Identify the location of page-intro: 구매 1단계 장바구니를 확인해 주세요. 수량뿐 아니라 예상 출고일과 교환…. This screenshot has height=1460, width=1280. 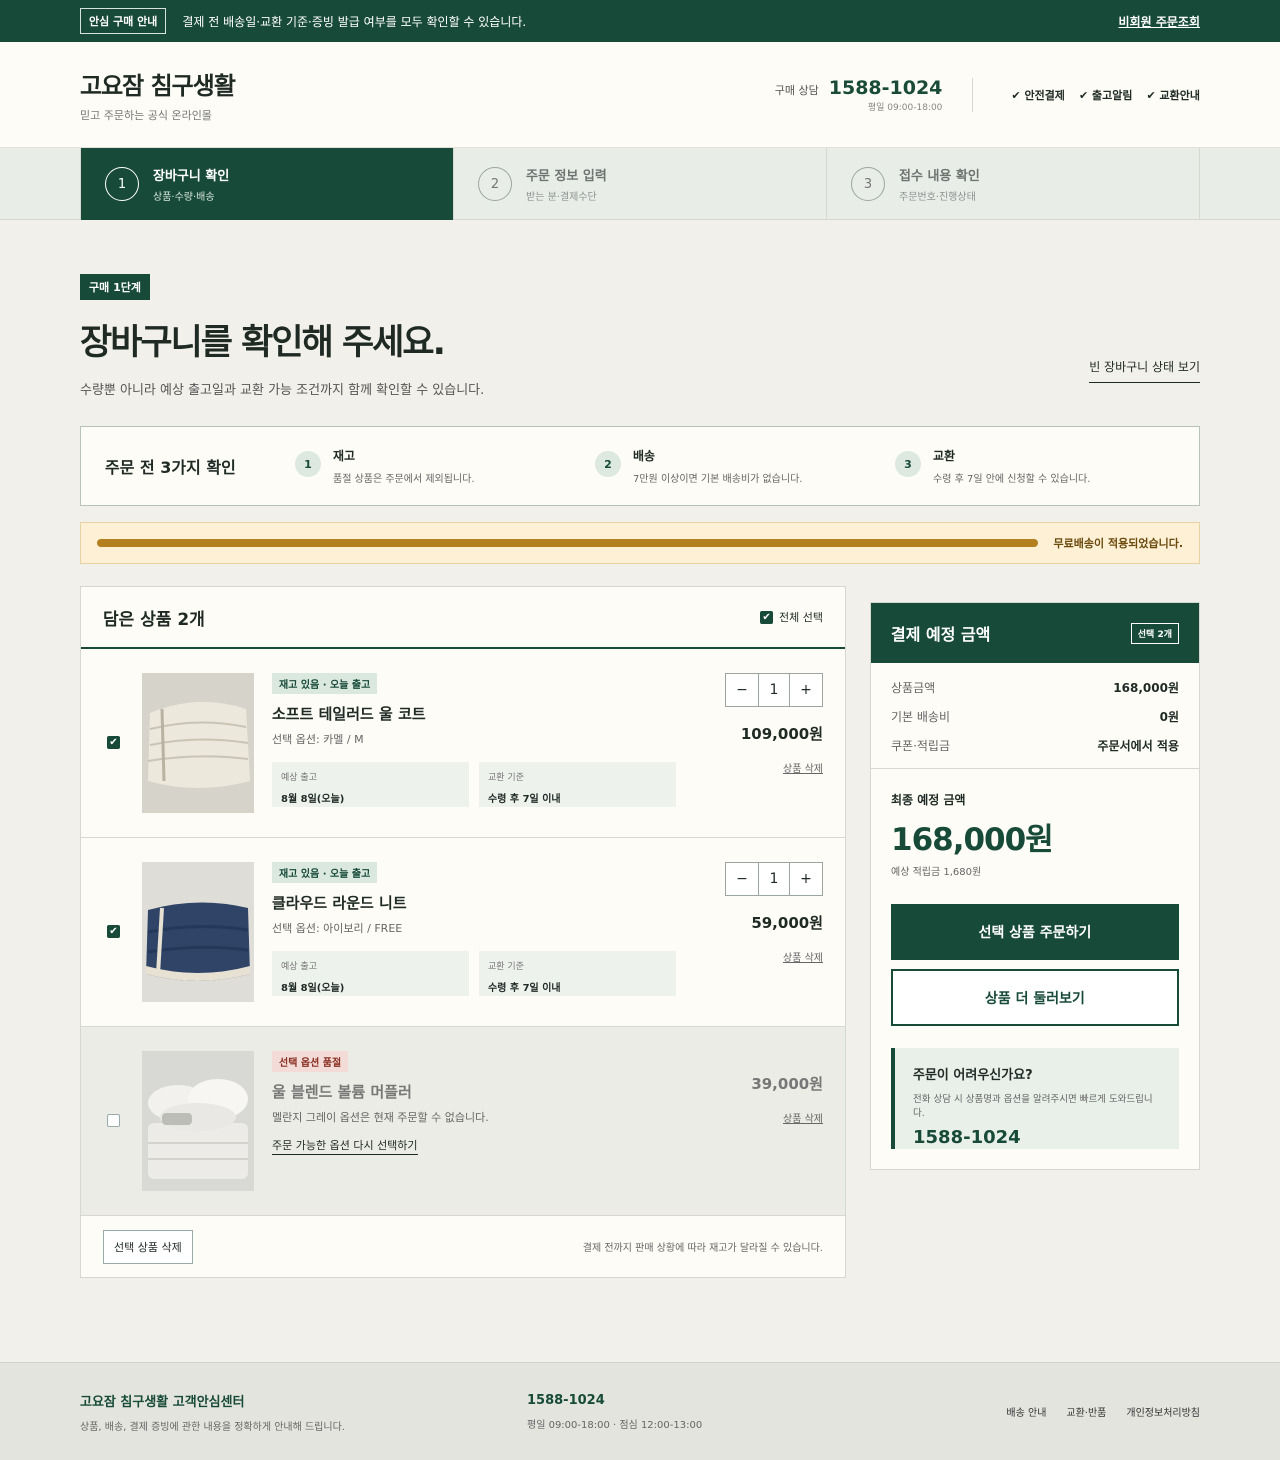
(640, 309).